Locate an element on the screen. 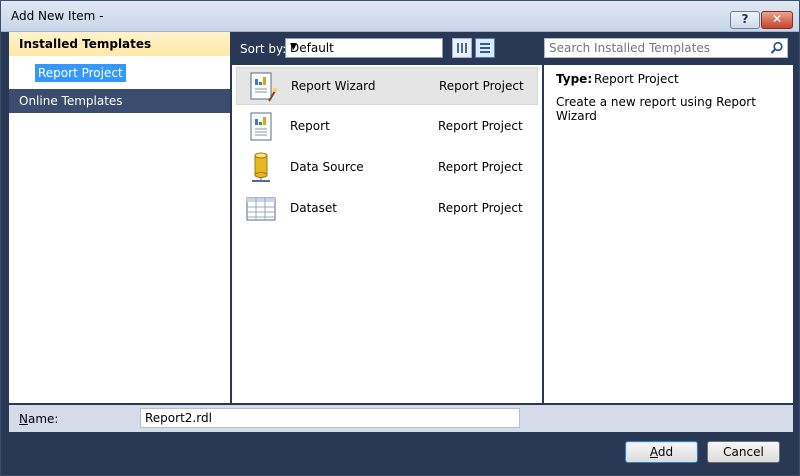 This screenshot has width=800, height=476. type-label: Type: is located at coordinates (574, 79).